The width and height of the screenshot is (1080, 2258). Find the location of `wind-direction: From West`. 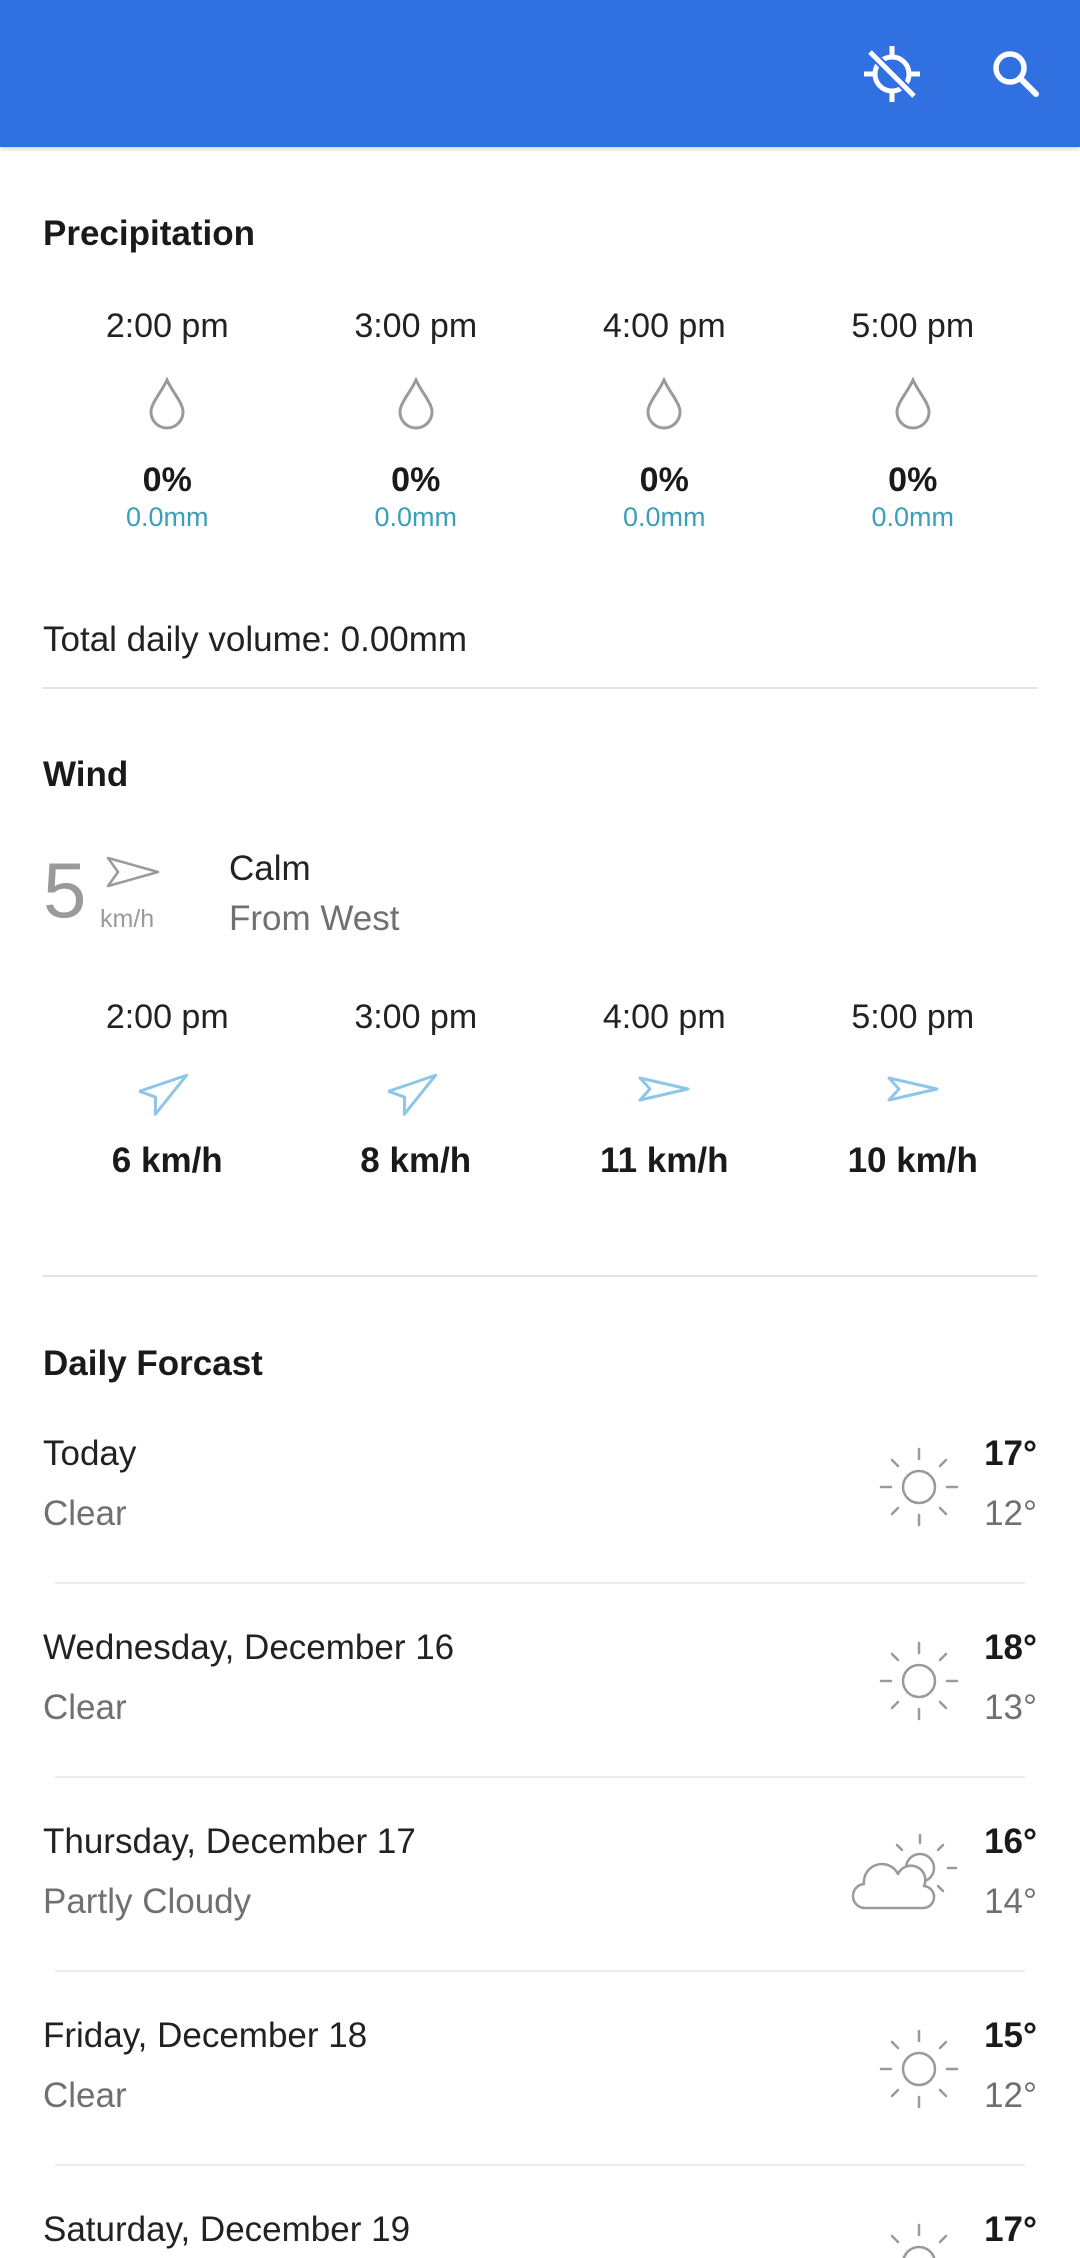

wind-direction: From West is located at coordinates (314, 918).